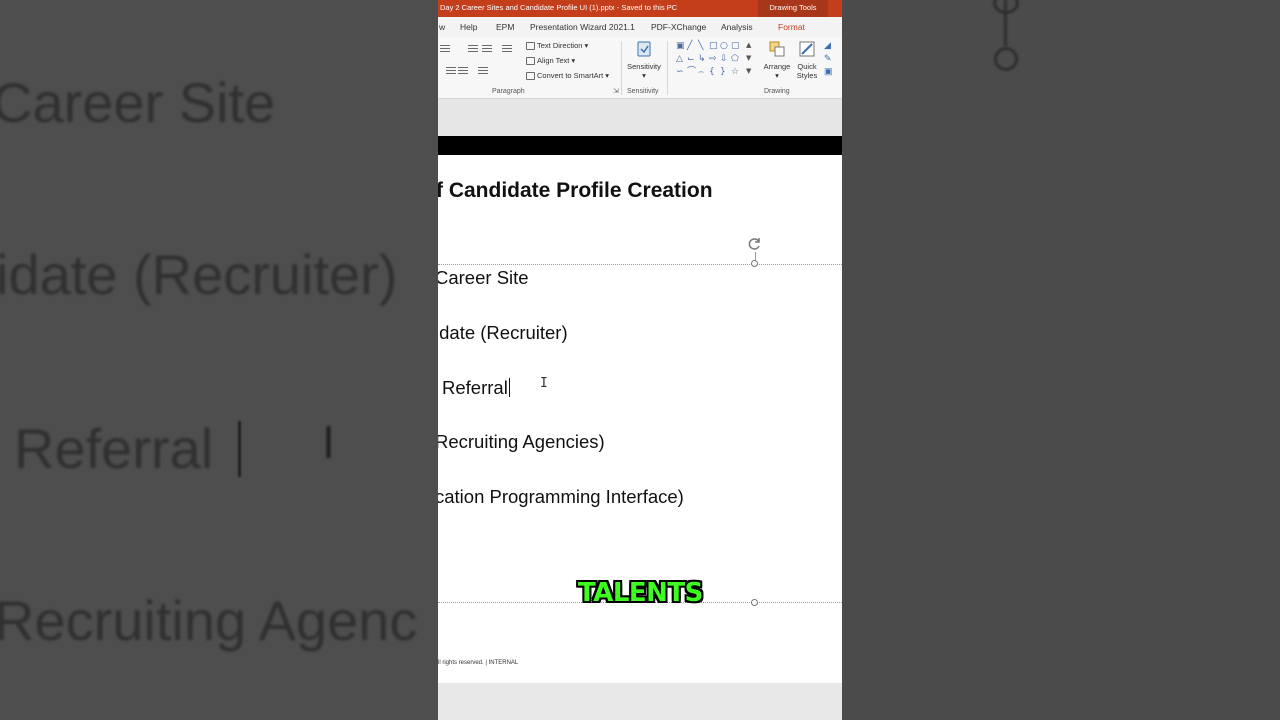 This screenshot has width=1280, height=720. What do you see at coordinates (199, 274) in the screenshot?
I see `backdrop-line-recruiter: idate (Recruiter)` at bounding box center [199, 274].